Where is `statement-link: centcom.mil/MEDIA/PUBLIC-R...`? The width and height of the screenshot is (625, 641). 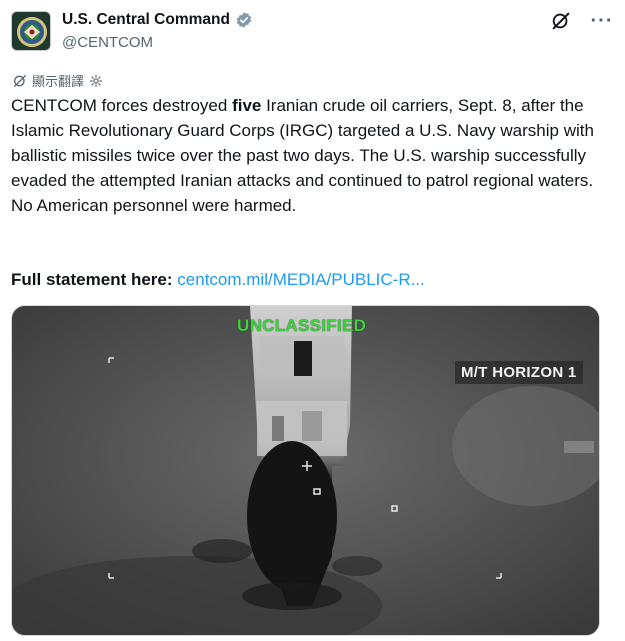 statement-link: centcom.mil/MEDIA/PUBLIC-R... is located at coordinates (301, 279).